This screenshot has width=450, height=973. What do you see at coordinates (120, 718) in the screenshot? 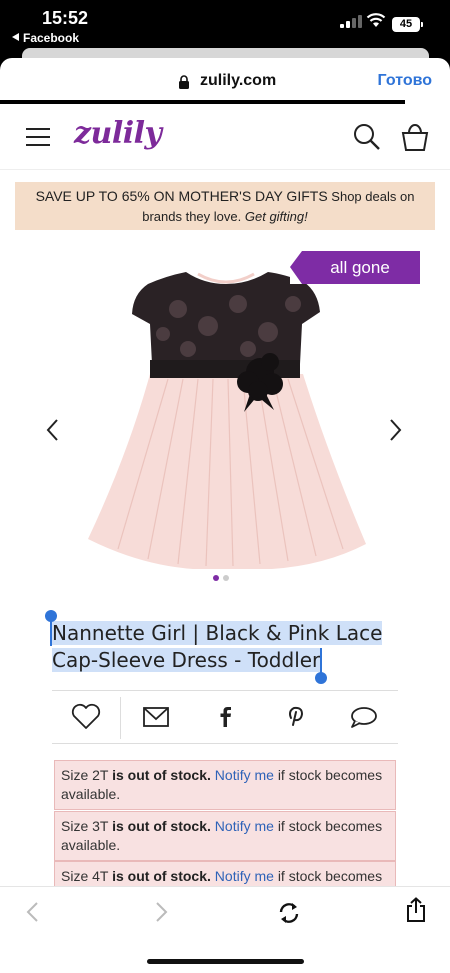
I see `share-divider` at bounding box center [120, 718].